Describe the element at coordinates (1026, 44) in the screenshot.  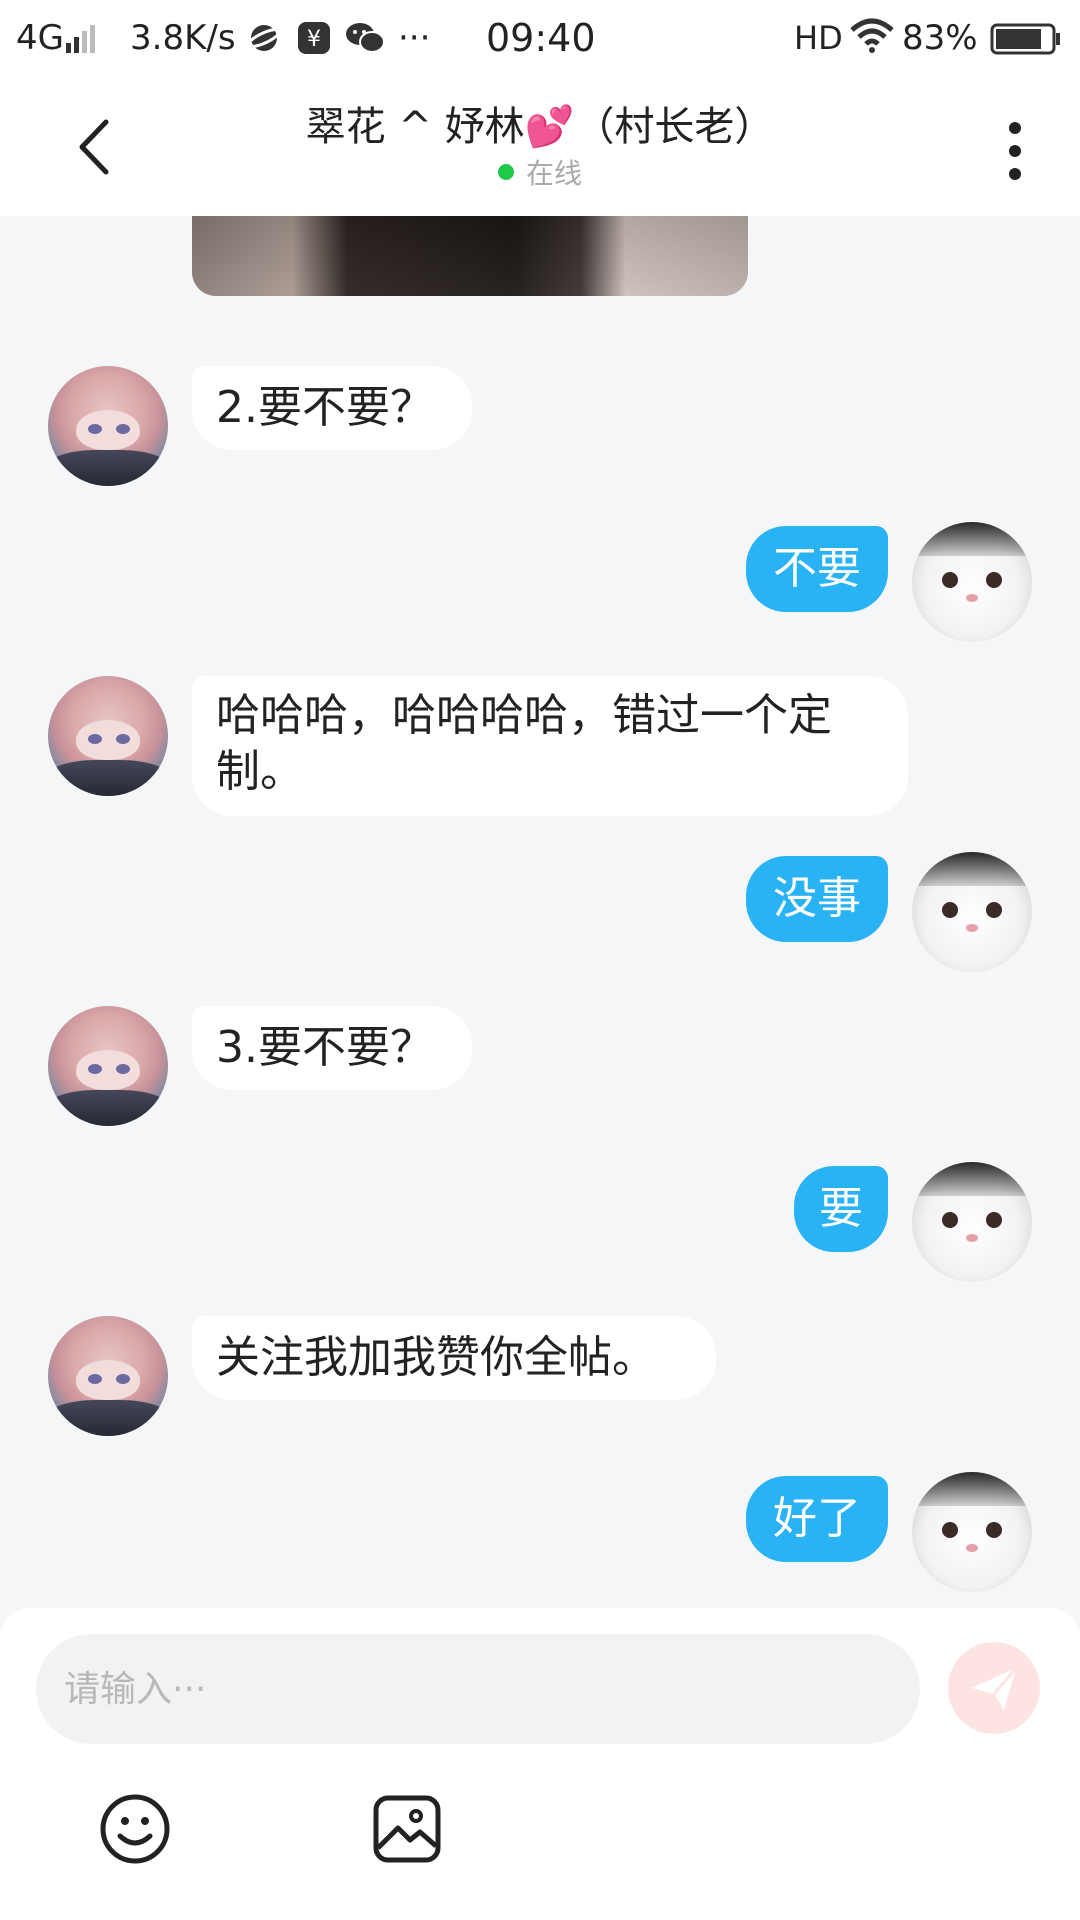
I see `battery-icon` at that location.